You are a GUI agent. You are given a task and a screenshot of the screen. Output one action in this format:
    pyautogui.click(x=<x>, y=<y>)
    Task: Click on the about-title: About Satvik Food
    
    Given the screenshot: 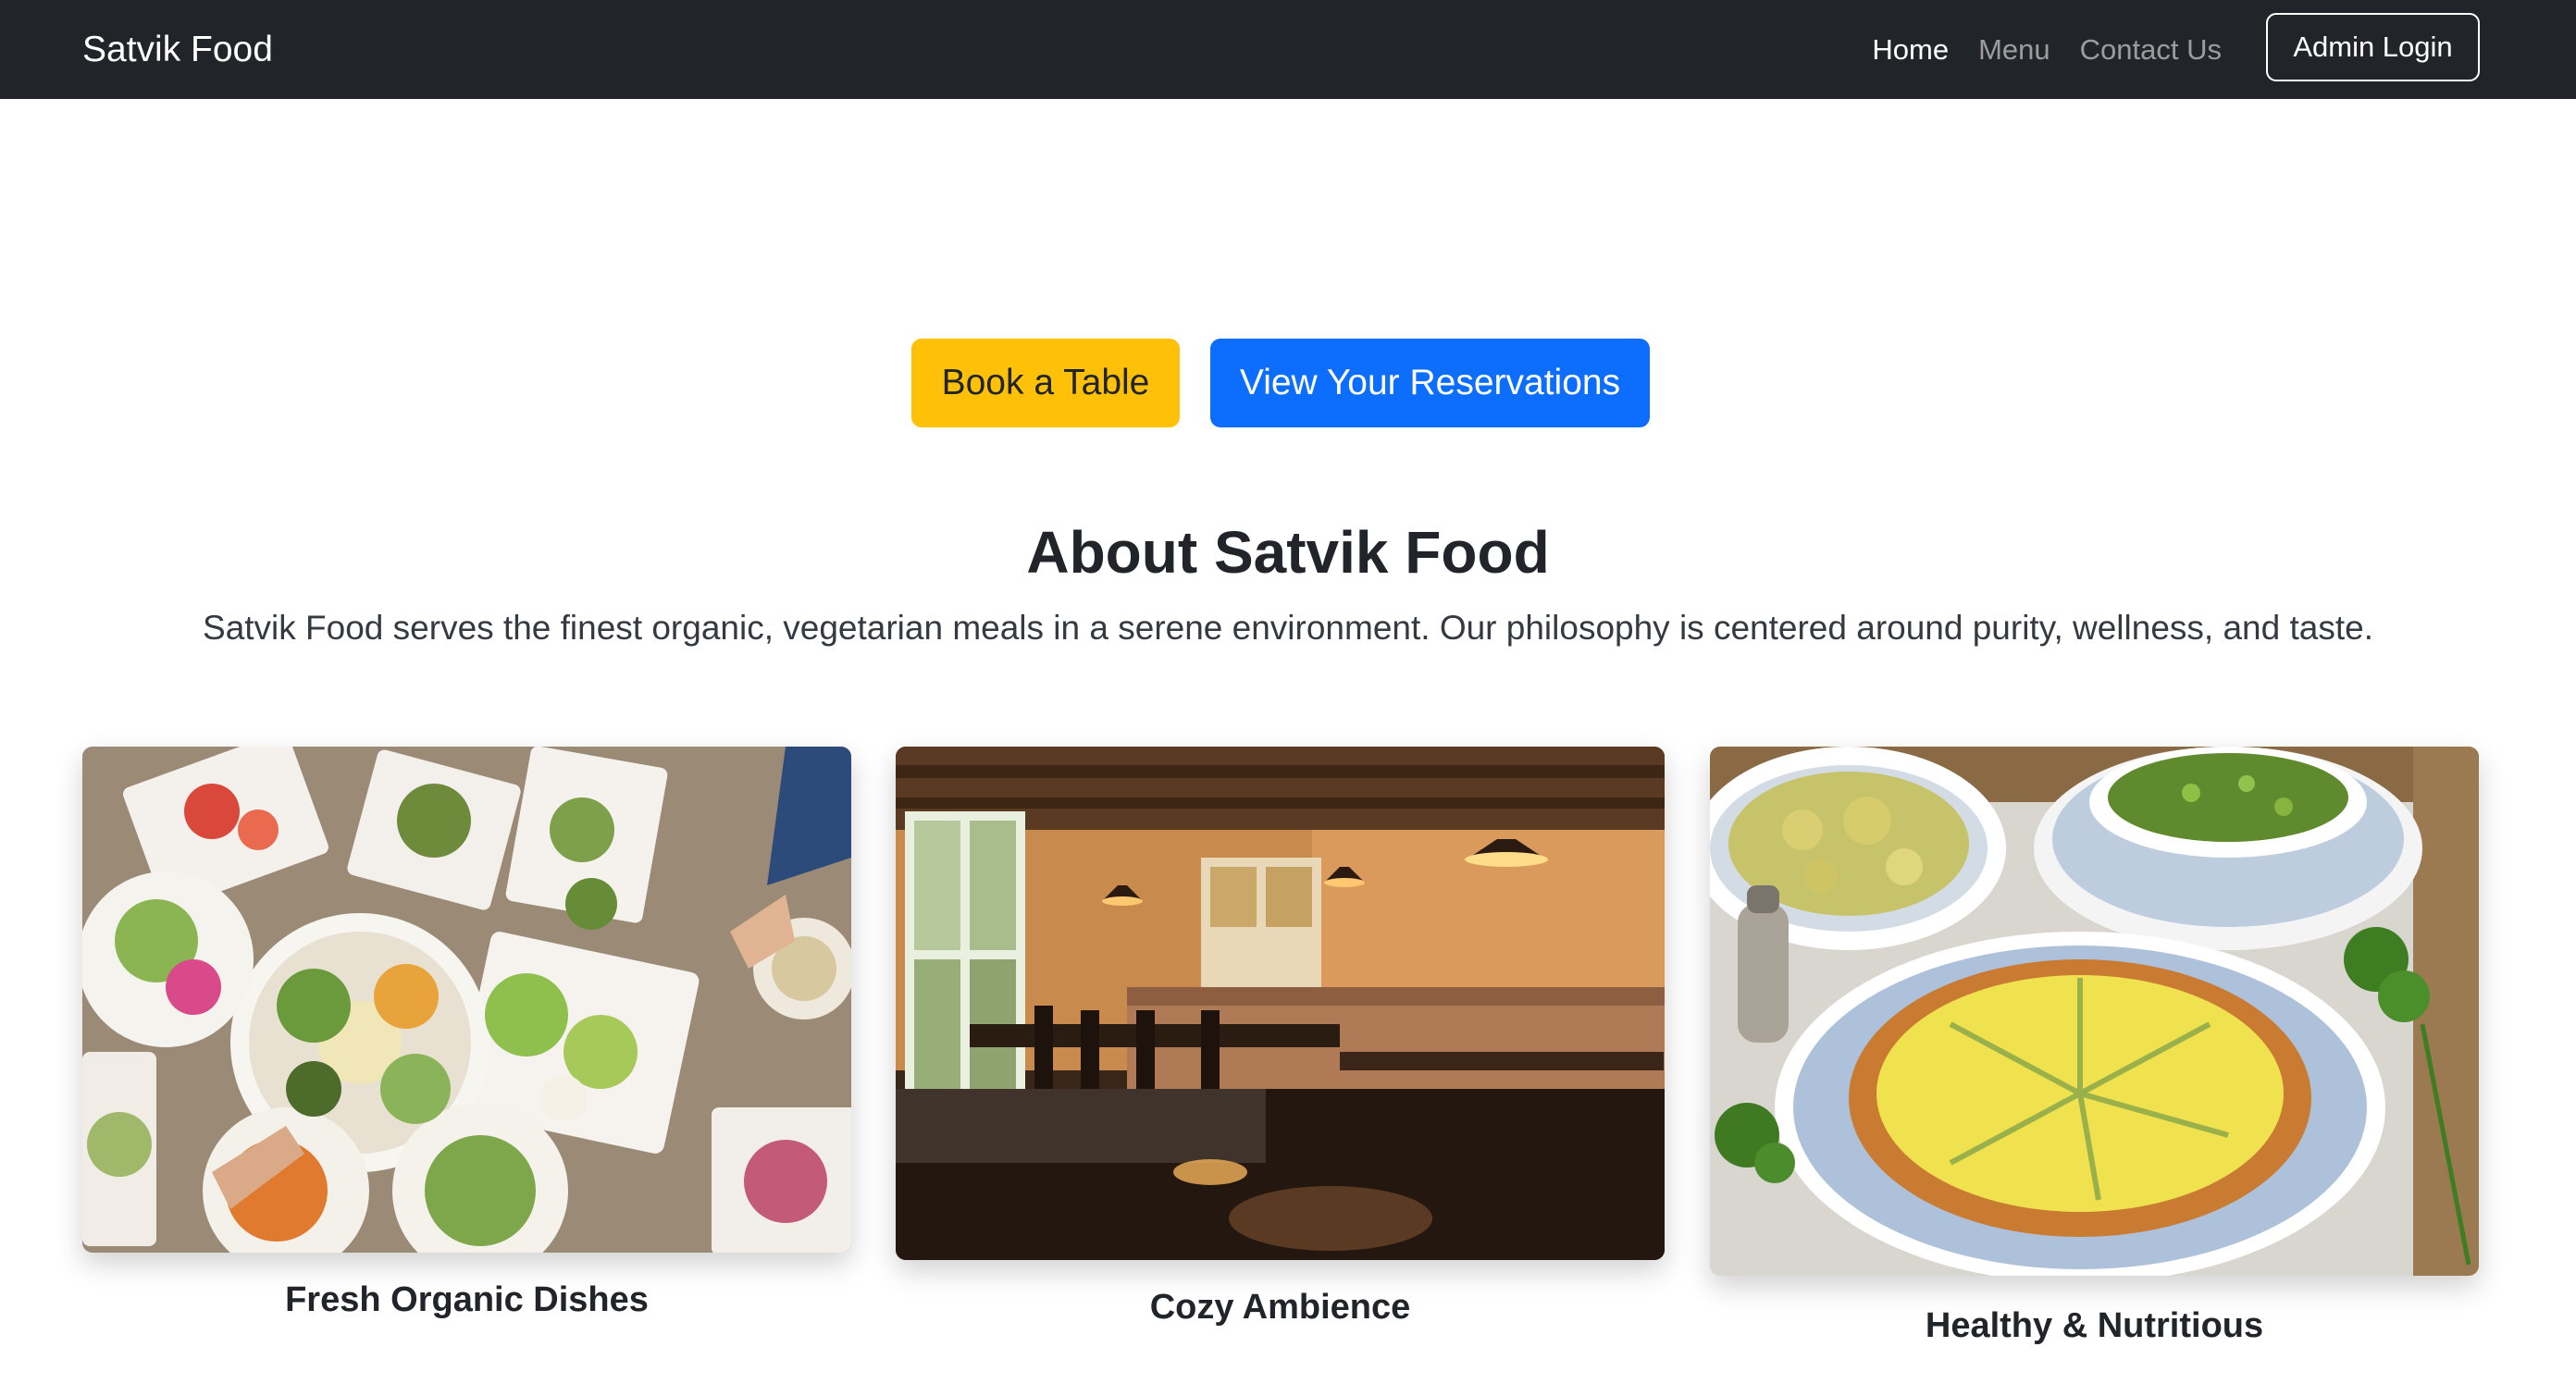 What is the action you would take?
    pyautogui.click(x=1288, y=552)
    